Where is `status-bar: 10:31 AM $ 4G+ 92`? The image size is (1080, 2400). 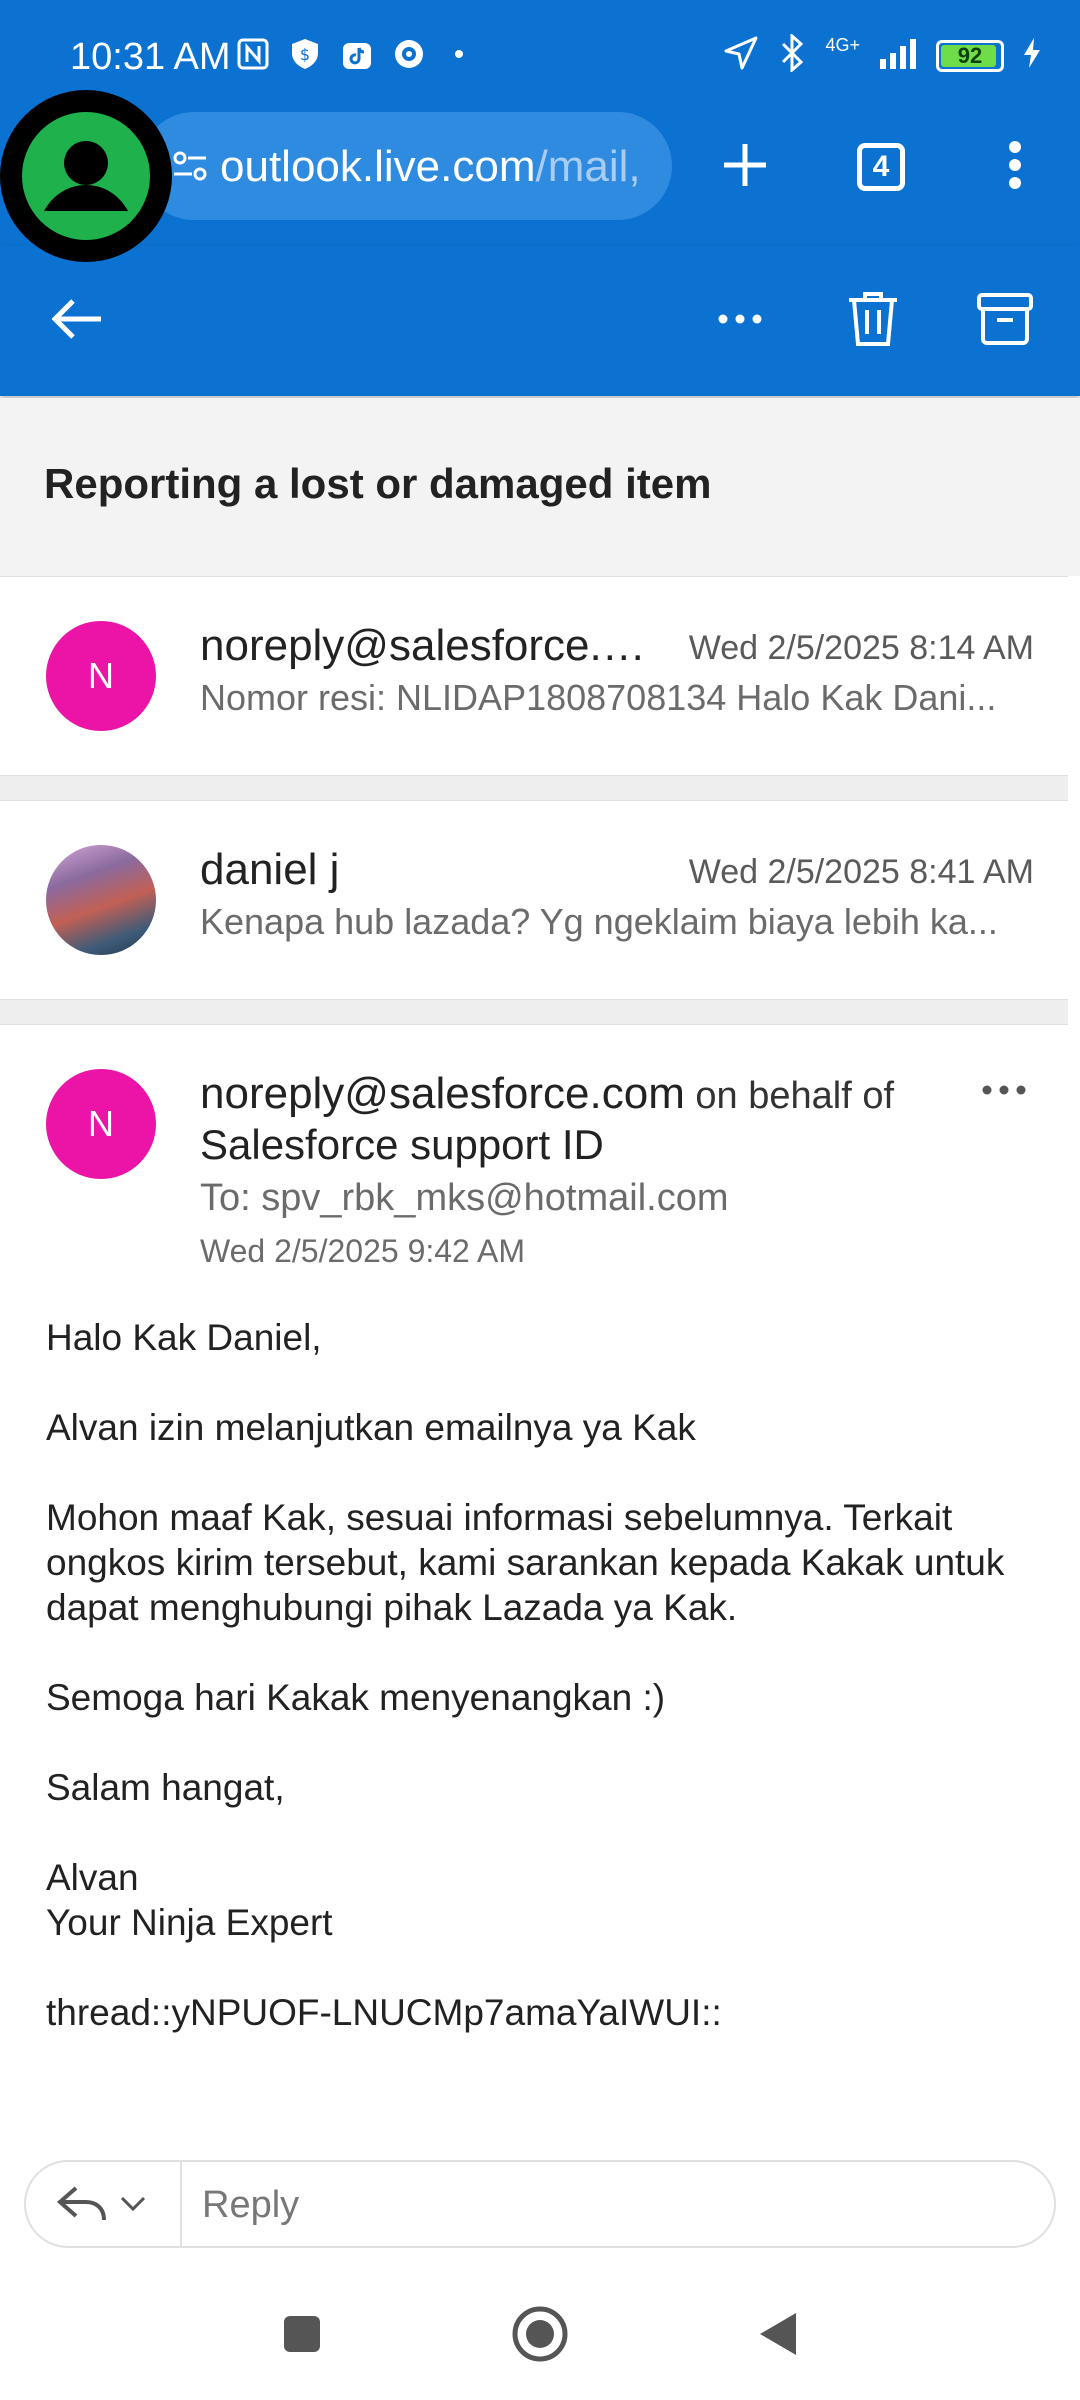 status-bar: 10:31 AM $ 4G+ 92 is located at coordinates (540, 56).